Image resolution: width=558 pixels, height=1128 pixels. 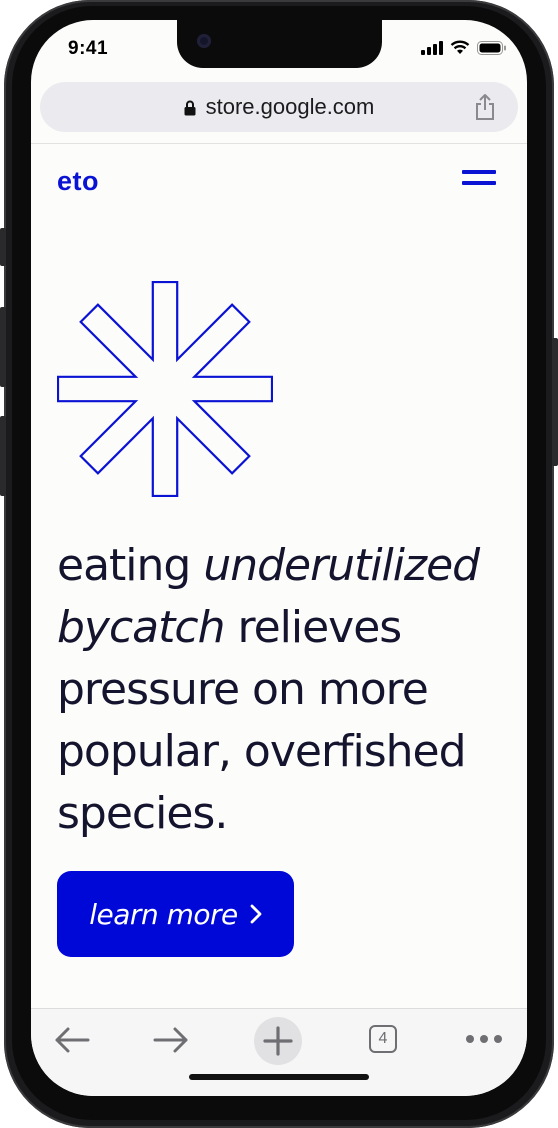 What do you see at coordinates (3, 456) in the screenshot?
I see `volume-down-button` at bounding box center [3, 456].